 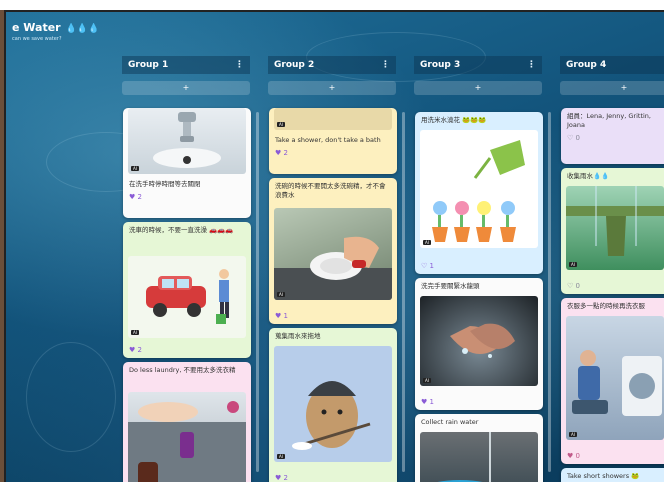 I want to click on post-card: 用洗米水澆花 🐸🐸🐸 AI ♡ 1, so click(x=479, y=193).